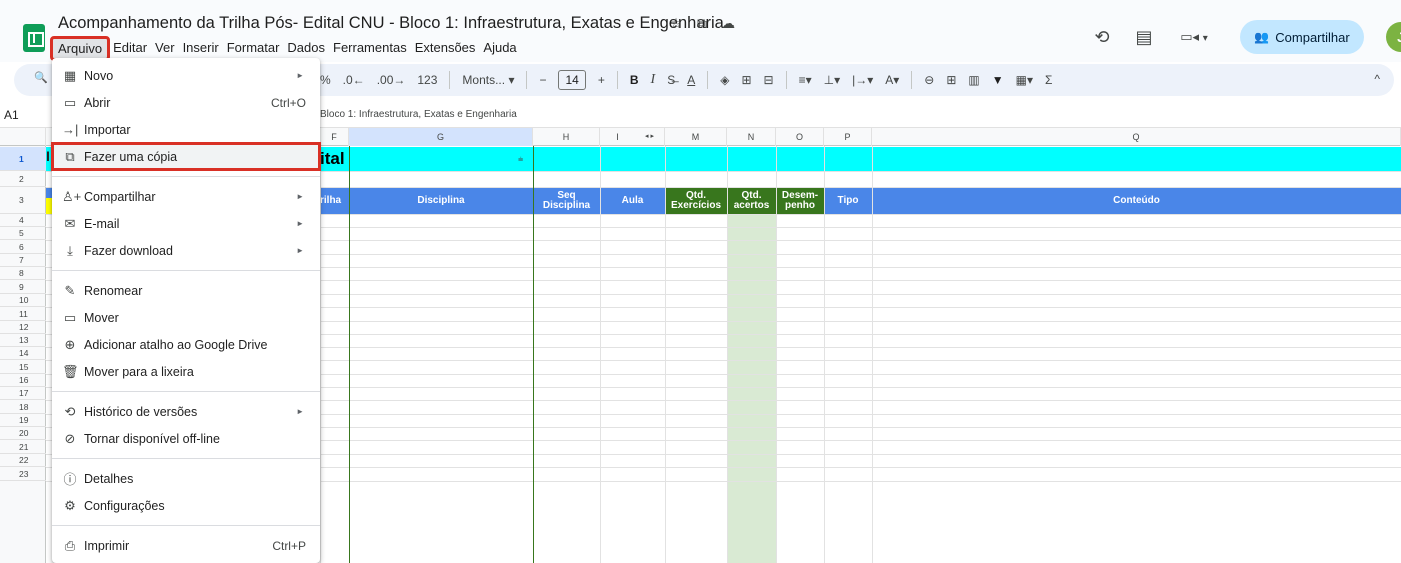  What do you see at coordinates (253, 48) in the screenshot?
I see `menu-formatar: Formatar` at bounding box center [253, 48].